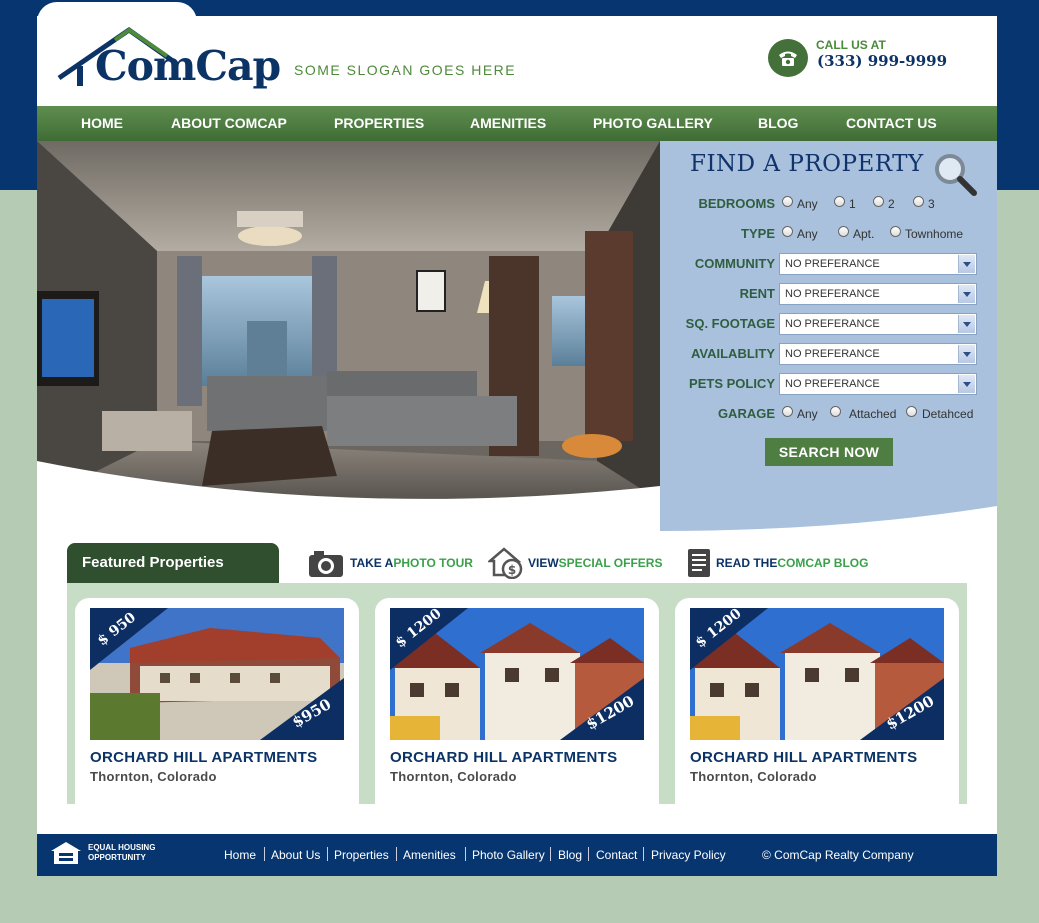 This screenshot has width=1039, height=923. I want to click on call-label: CALL US AT, so click(851, 45).